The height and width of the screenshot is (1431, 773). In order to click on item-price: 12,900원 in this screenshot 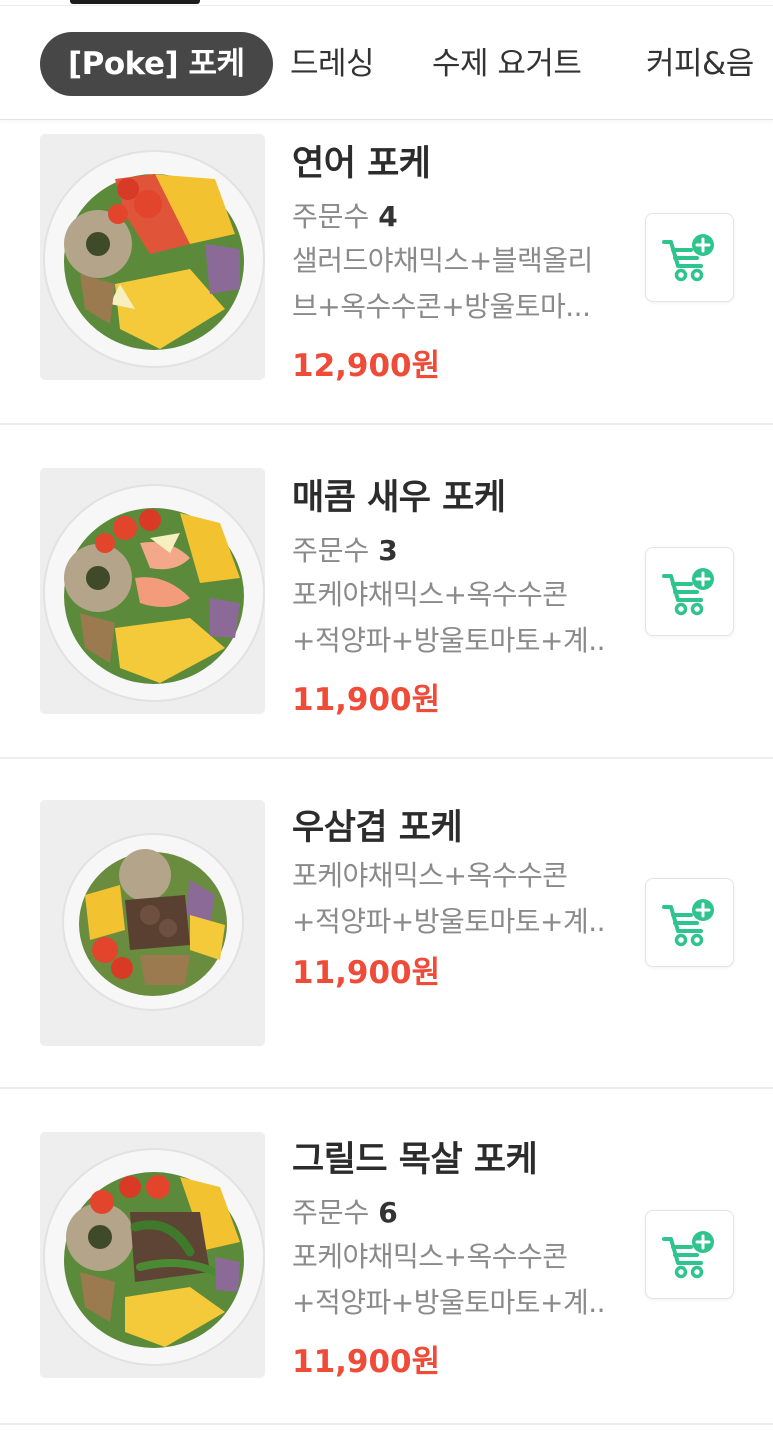, I will do `click(366, 366)`.